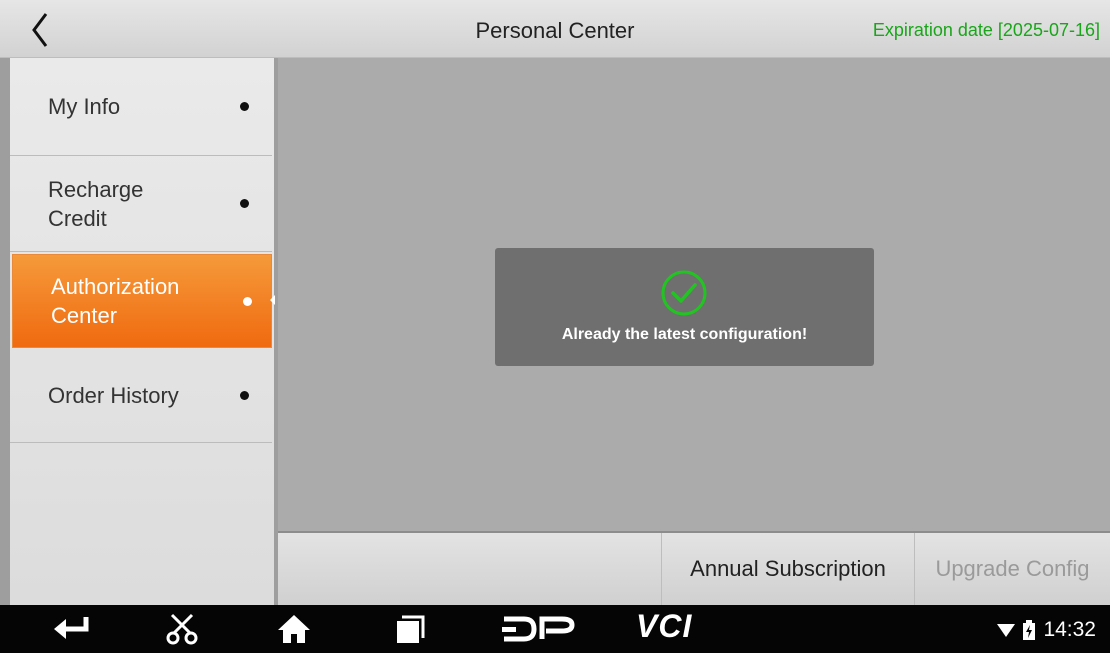 The image size is (1110, 653). Describe the element at coordinates (1012, 569) in the screenshot. I see `upgrade-config-button: Upgrade Config` at that location.